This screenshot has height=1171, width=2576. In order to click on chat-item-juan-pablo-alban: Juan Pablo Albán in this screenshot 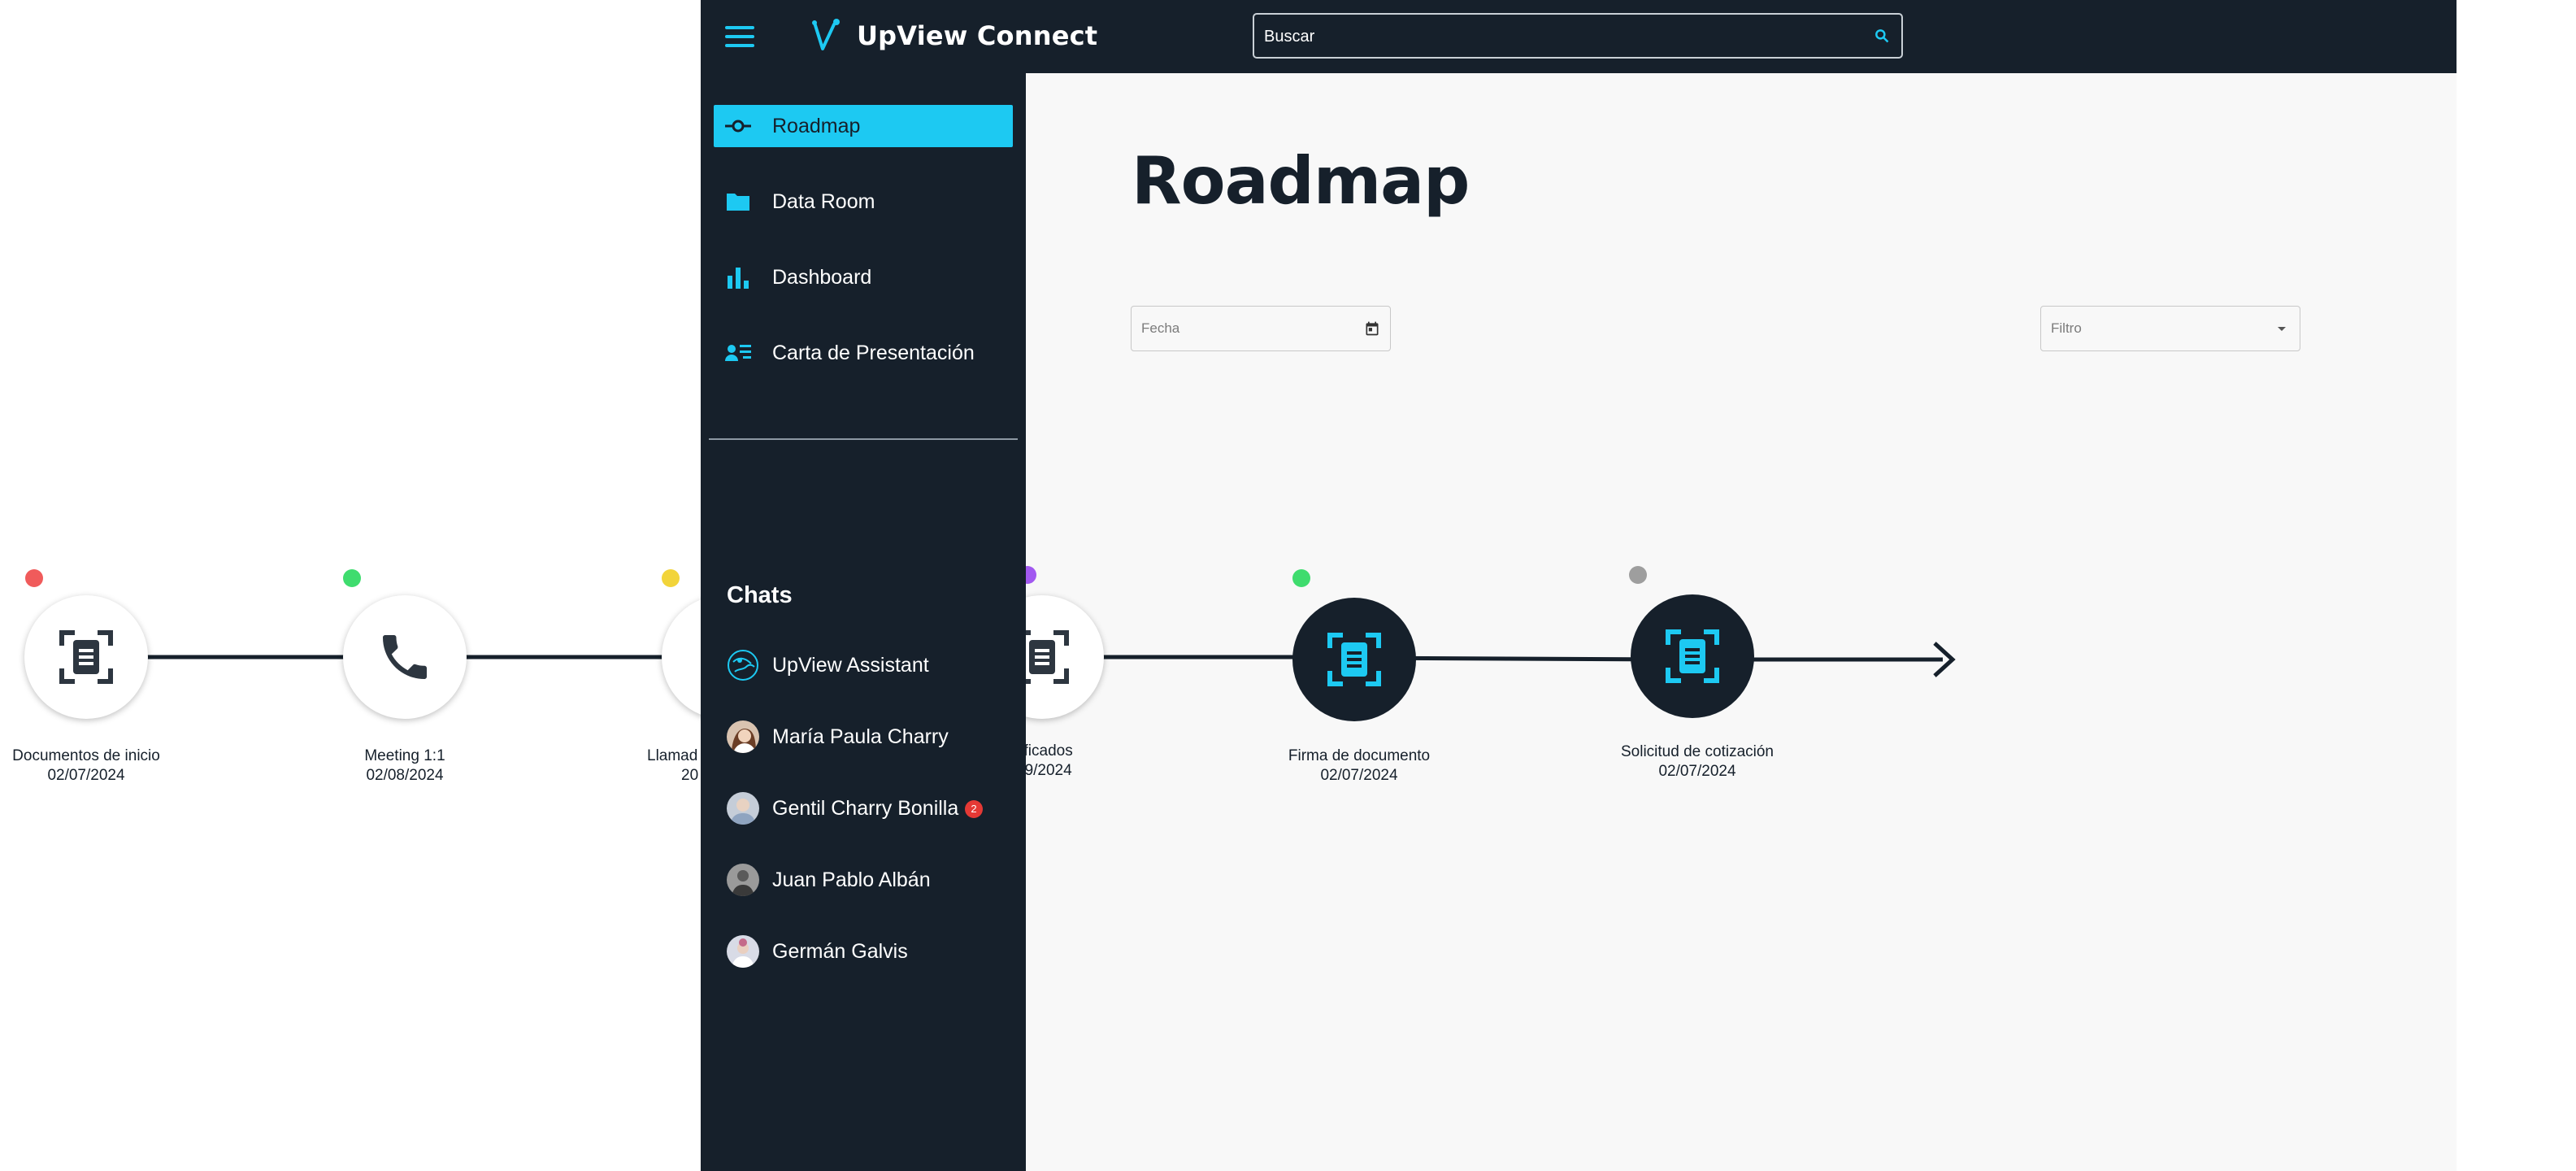, I will do `click(863, 879)`.